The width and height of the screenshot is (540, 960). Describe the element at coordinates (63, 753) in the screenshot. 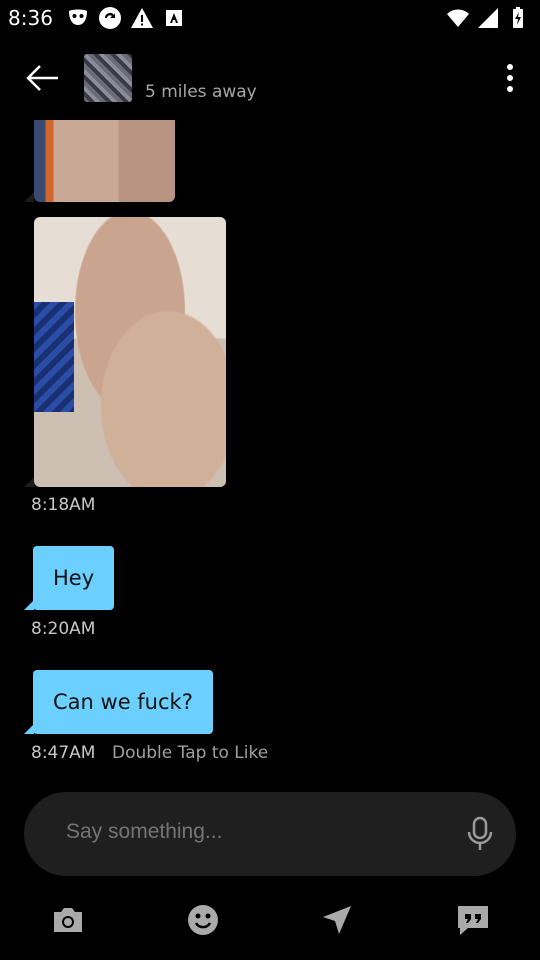

I see `message-time: 8:47AM` at that location.